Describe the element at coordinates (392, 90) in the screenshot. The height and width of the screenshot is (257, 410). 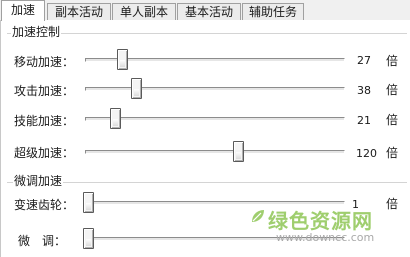
I see `attack-speed-unit: 倍` at that location.